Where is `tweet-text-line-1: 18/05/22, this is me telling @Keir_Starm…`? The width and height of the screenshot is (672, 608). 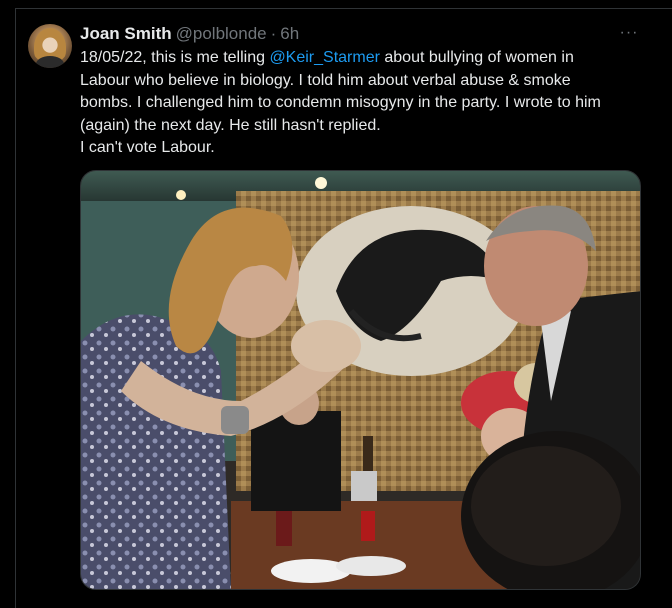
tweet-text-line-1: 18/05/22, this is me telling @Keir_Starm… is located at coordinates (360, 58).